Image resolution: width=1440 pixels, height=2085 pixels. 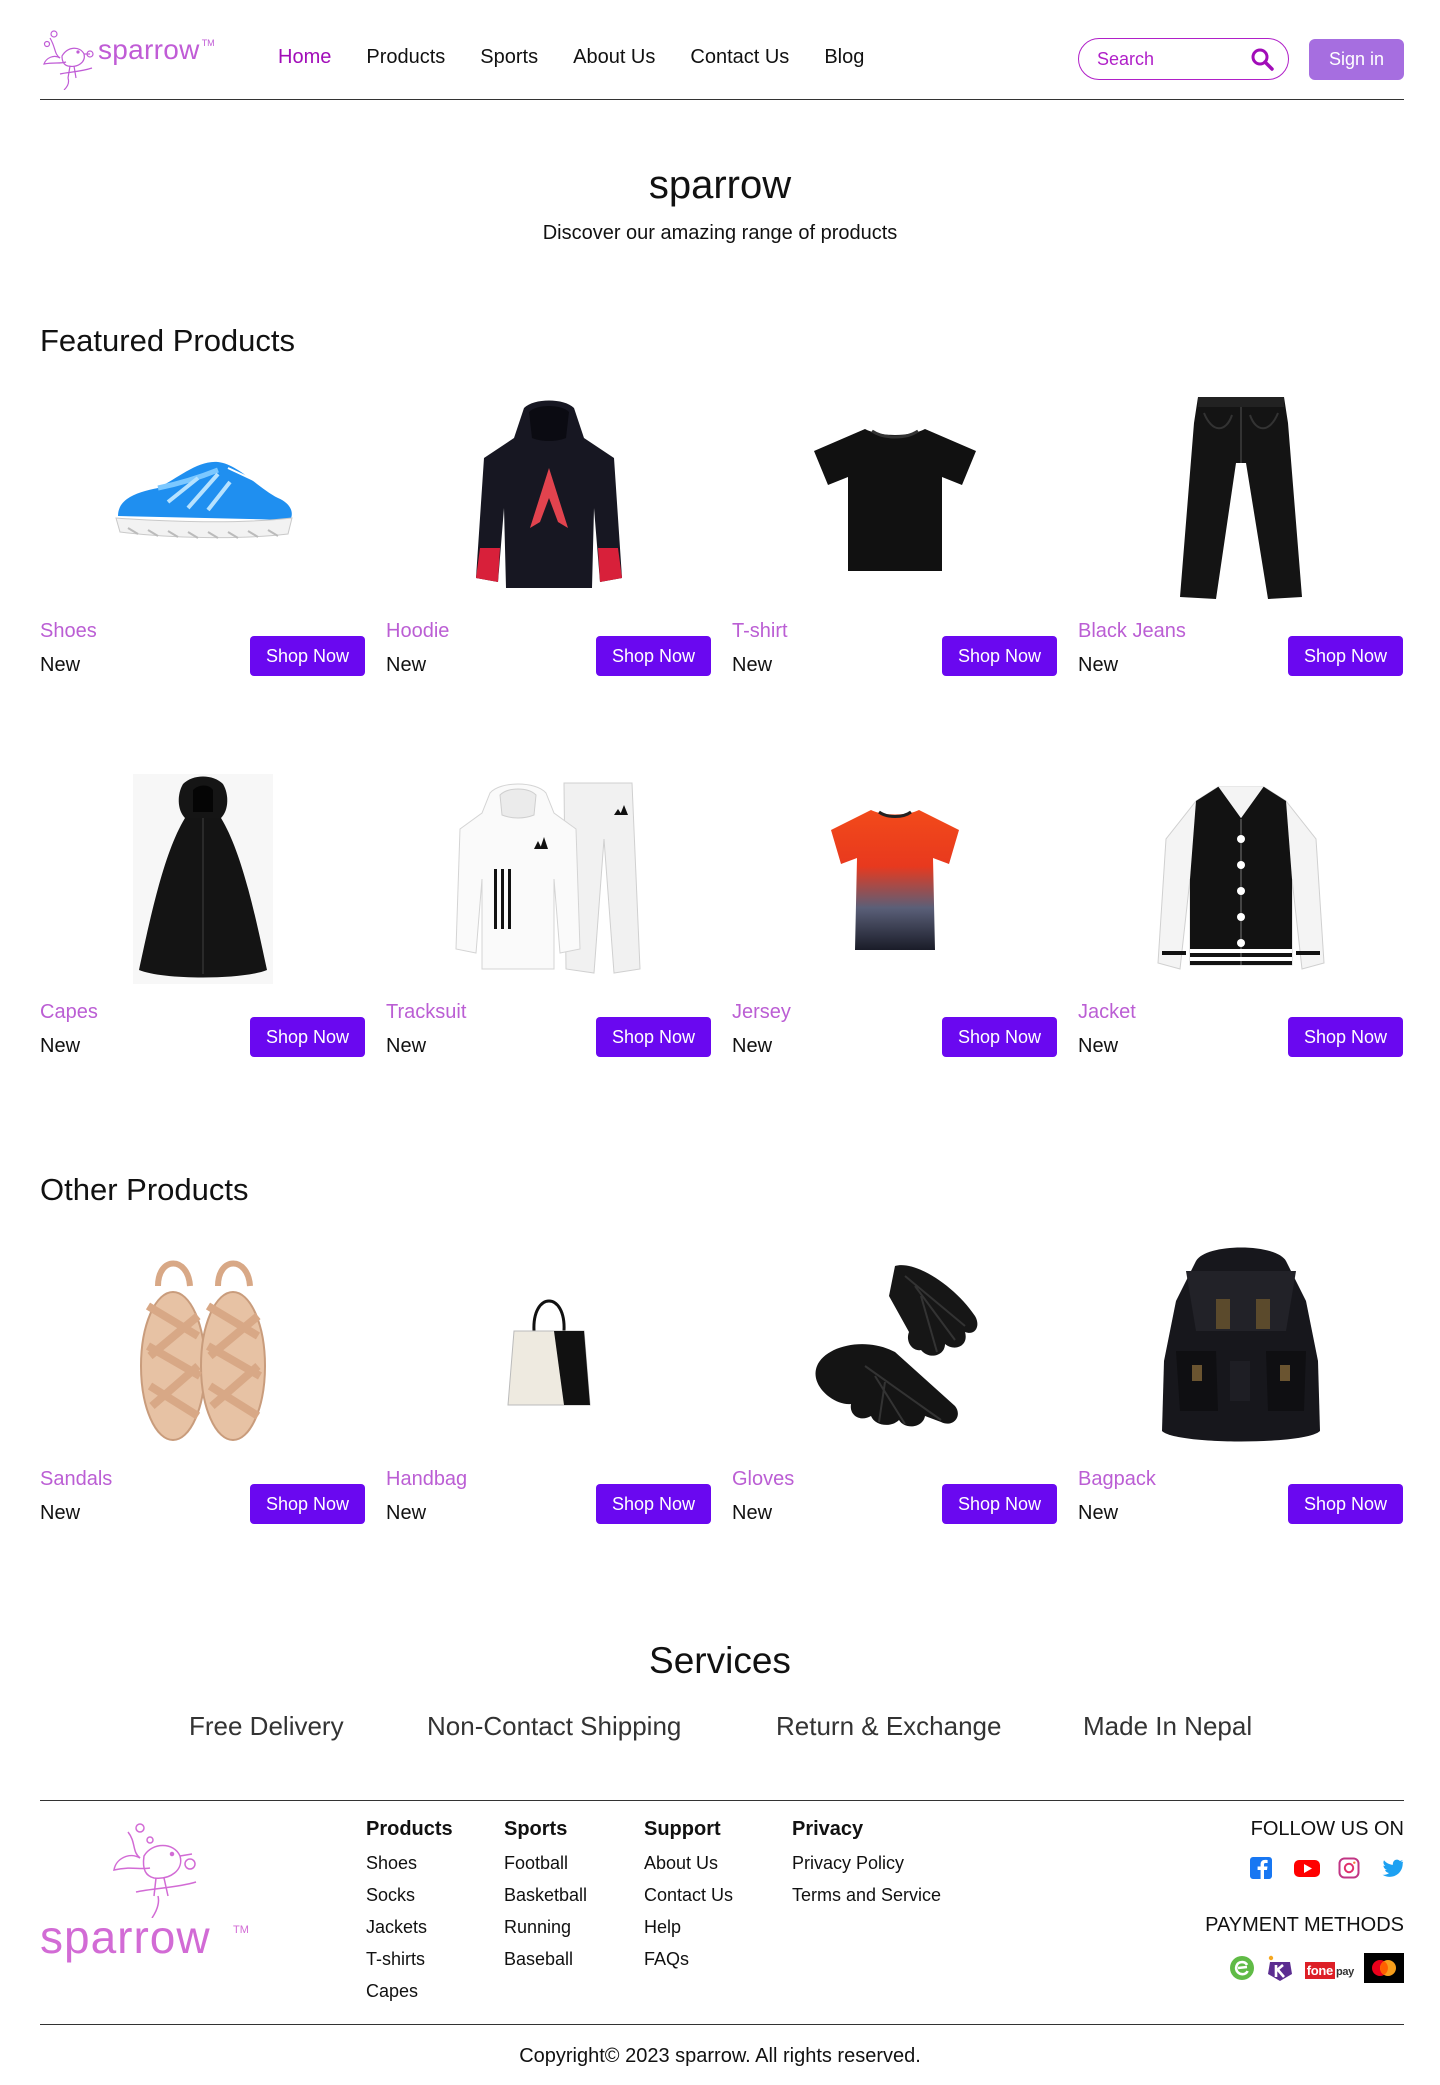 What do you see at coordinates (688, 1863) in the screenshot?
I see `footer-link: About Us` at bounding box center [688, 1863].